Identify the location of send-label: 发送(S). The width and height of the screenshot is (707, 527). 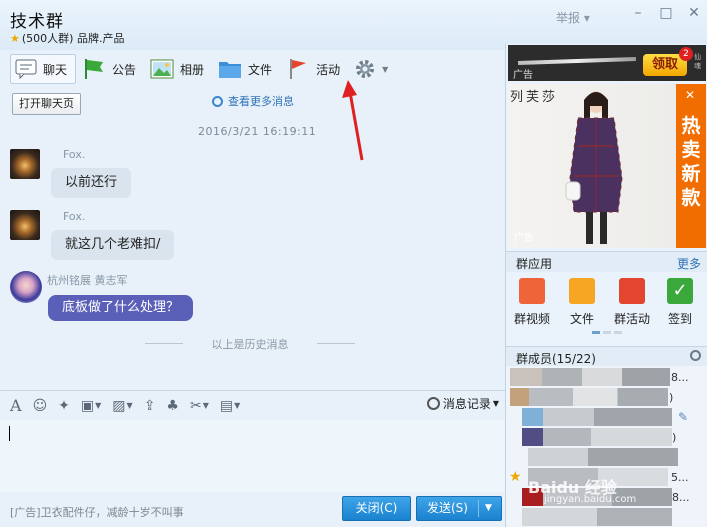
(447, 508).